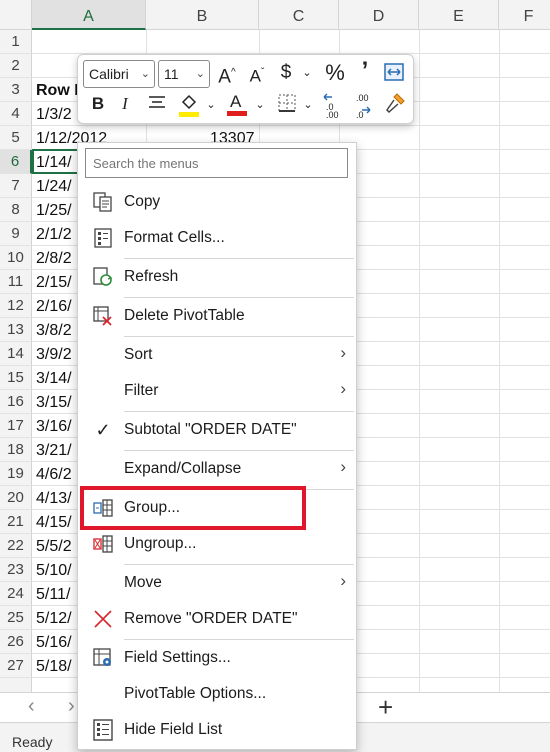 The width and height of the screenshot is (550, 752). What do you see at coordinates (54, 498) in the screenshot?
I see `cell-a20: 4/13/` at bounding box center [54, 498].